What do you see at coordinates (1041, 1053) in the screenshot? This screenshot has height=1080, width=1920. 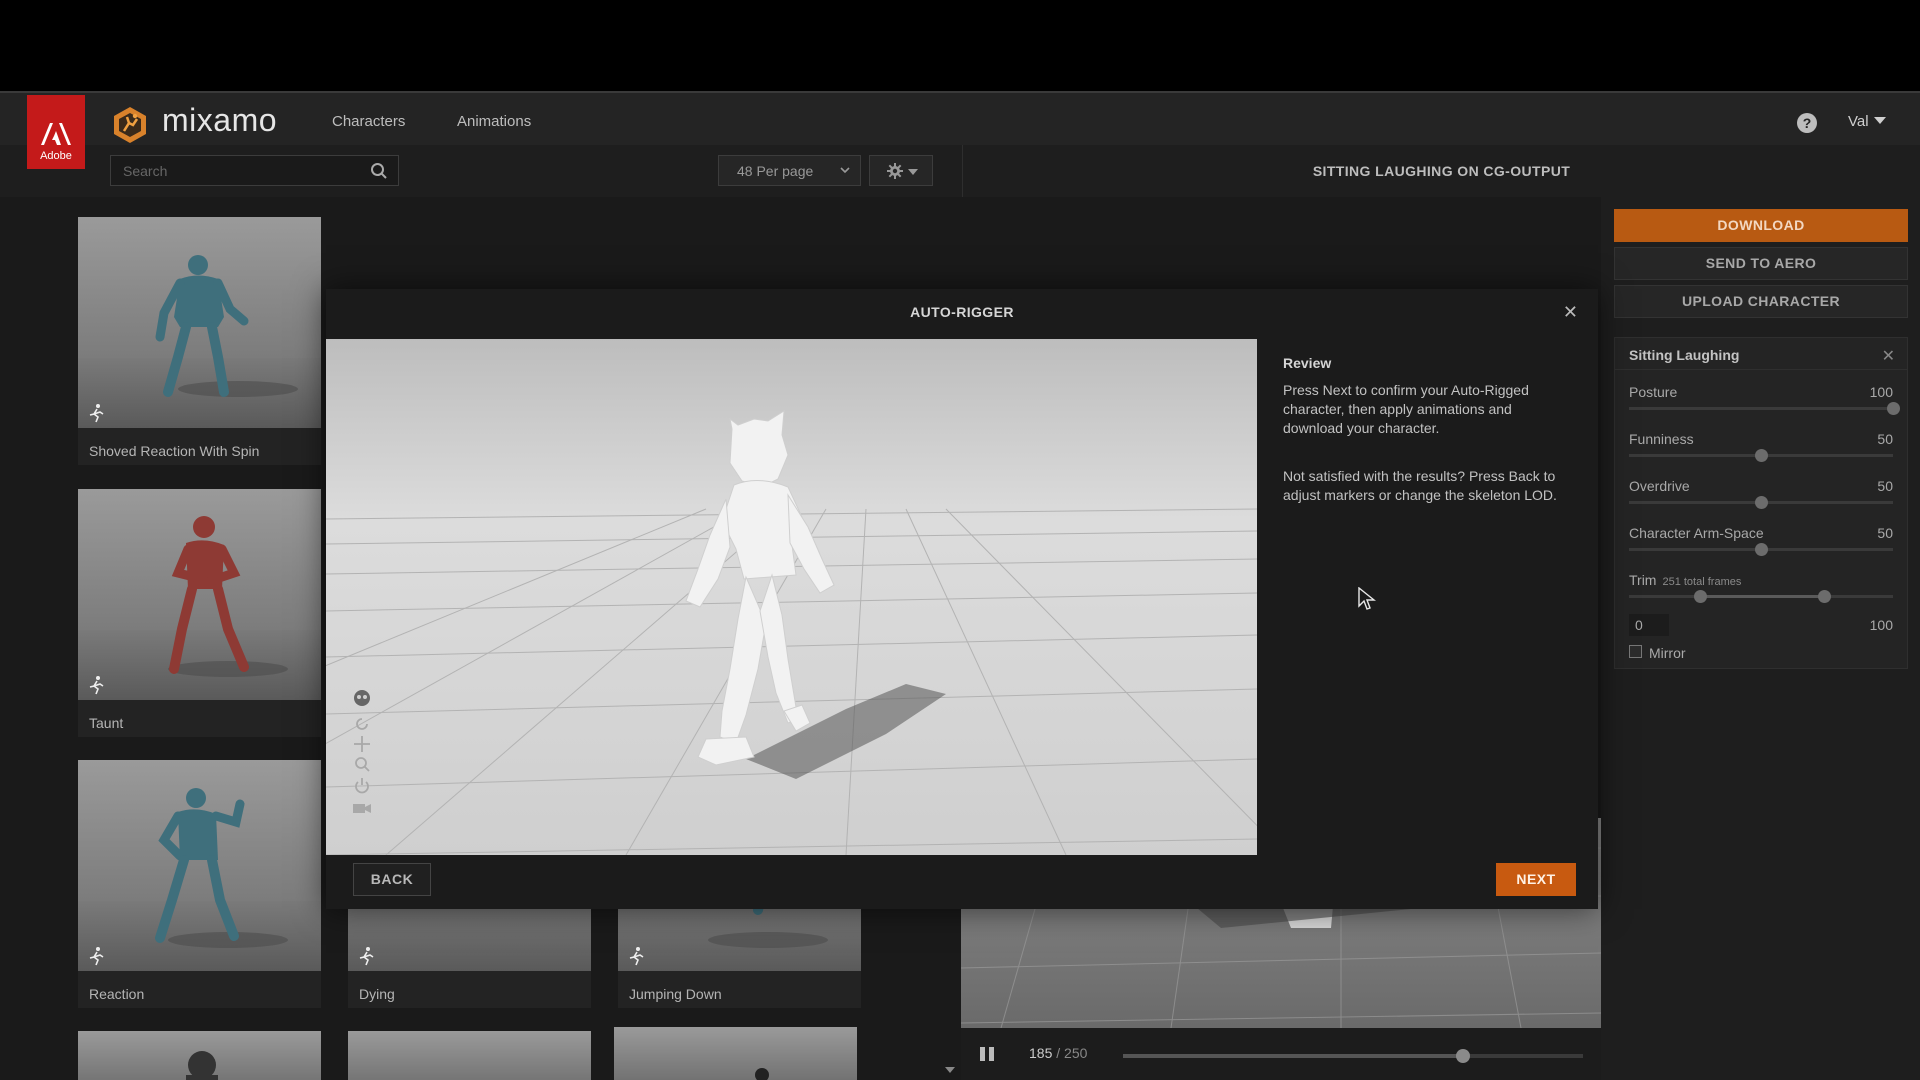 I see `current-frame: 185` at bounding box center [1041, 1053].